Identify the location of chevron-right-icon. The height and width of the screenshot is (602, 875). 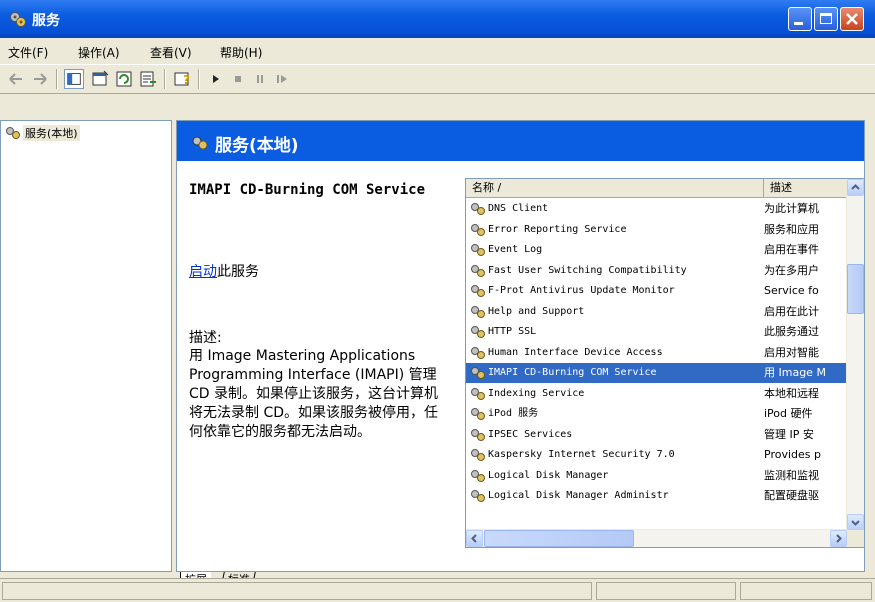
(839, 538).